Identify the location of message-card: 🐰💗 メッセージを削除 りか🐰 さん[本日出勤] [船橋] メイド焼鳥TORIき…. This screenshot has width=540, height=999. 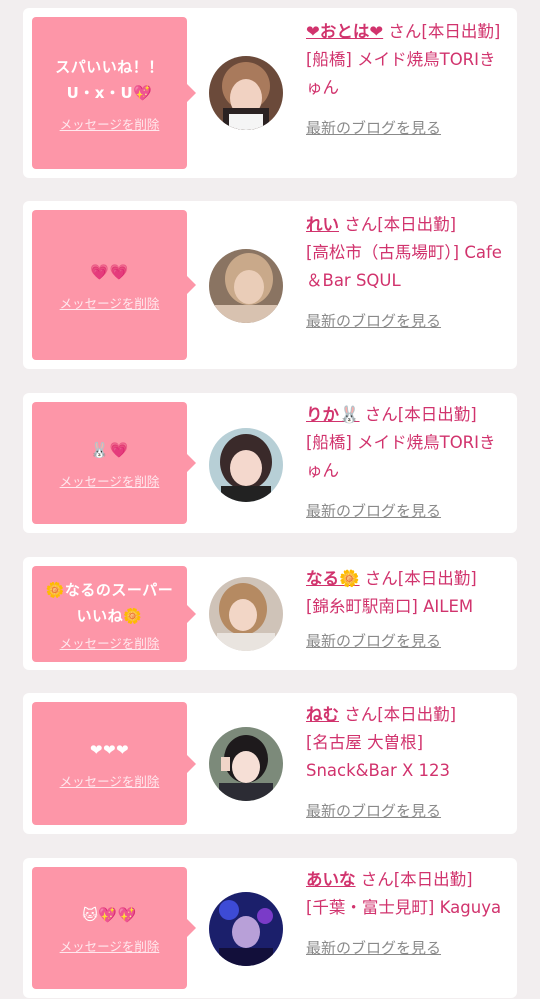
(270, 463).